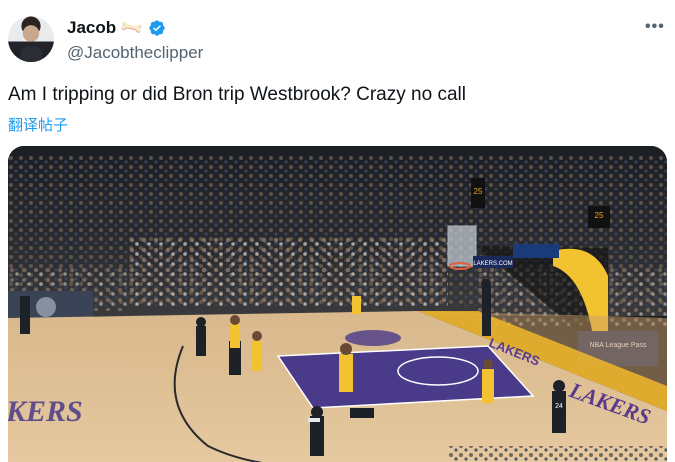 The width and height of the screenshot is (675, 462). What do you see at coordinates (559, 406) in the screenshot?
I see `jersey-number: 24` at bounding box center [559, 406].